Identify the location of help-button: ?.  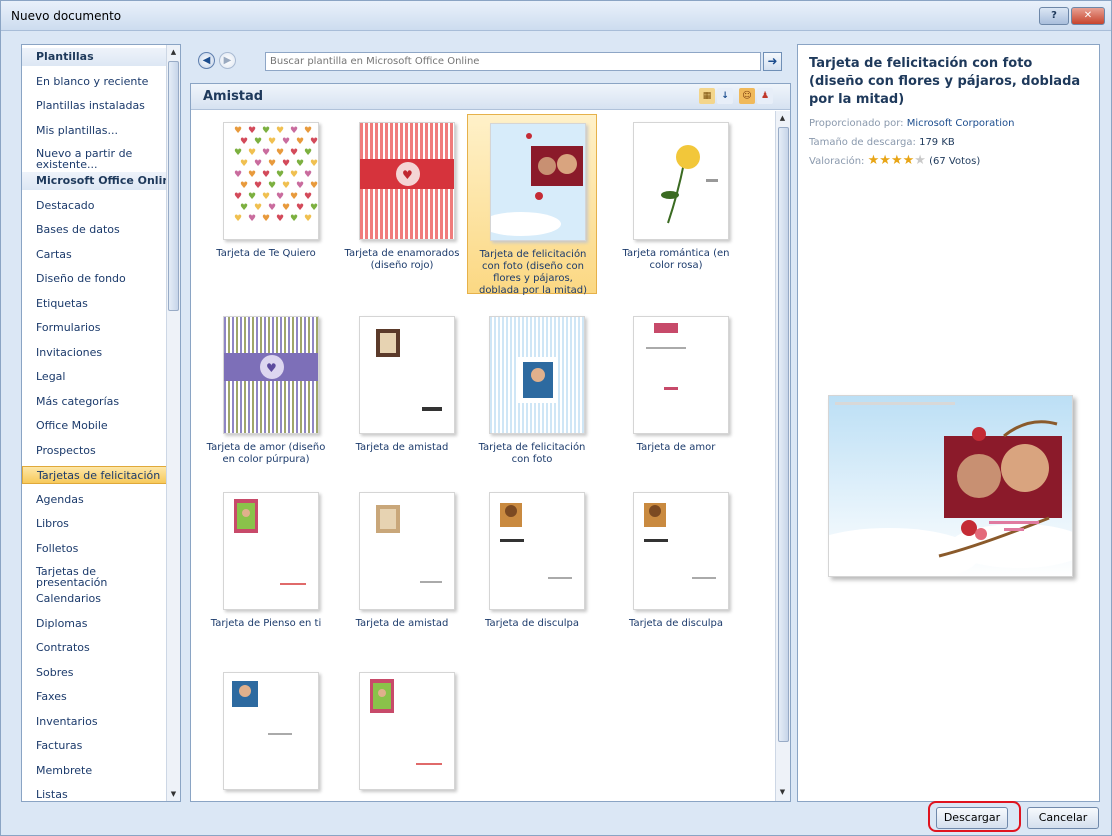
(1054, 16).